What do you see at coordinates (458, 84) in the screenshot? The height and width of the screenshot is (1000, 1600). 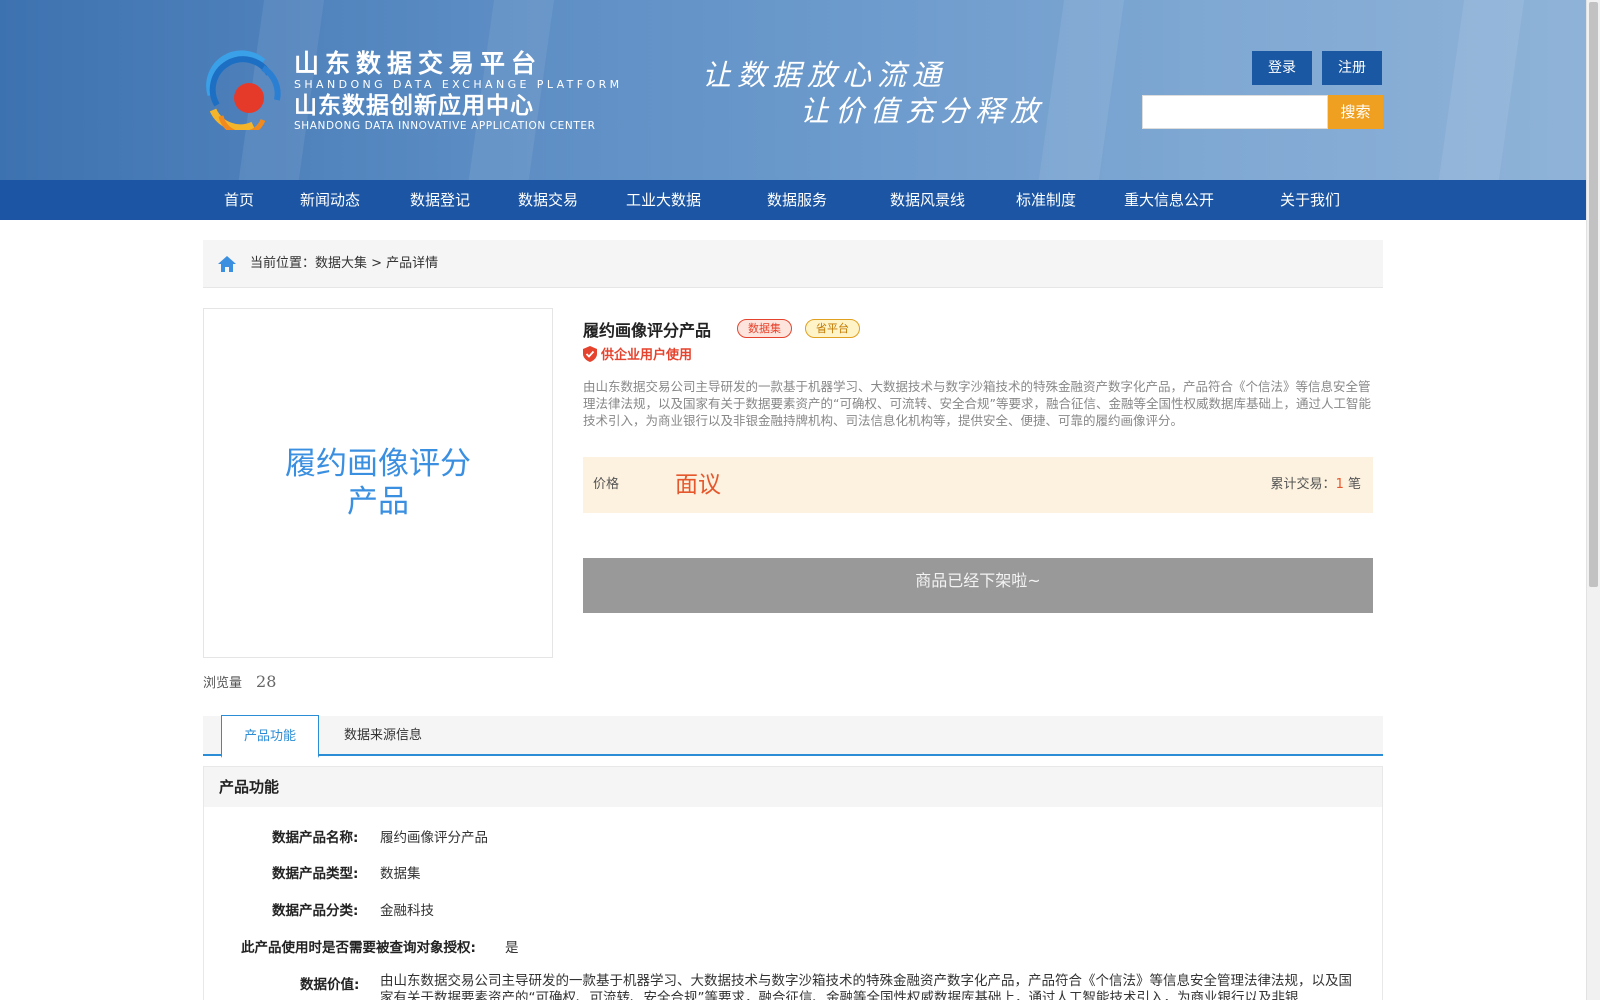 I see `logo-title-en: SHANDONG DATA EXCHANGE PLATFORM` at bounding box center [458, 84].